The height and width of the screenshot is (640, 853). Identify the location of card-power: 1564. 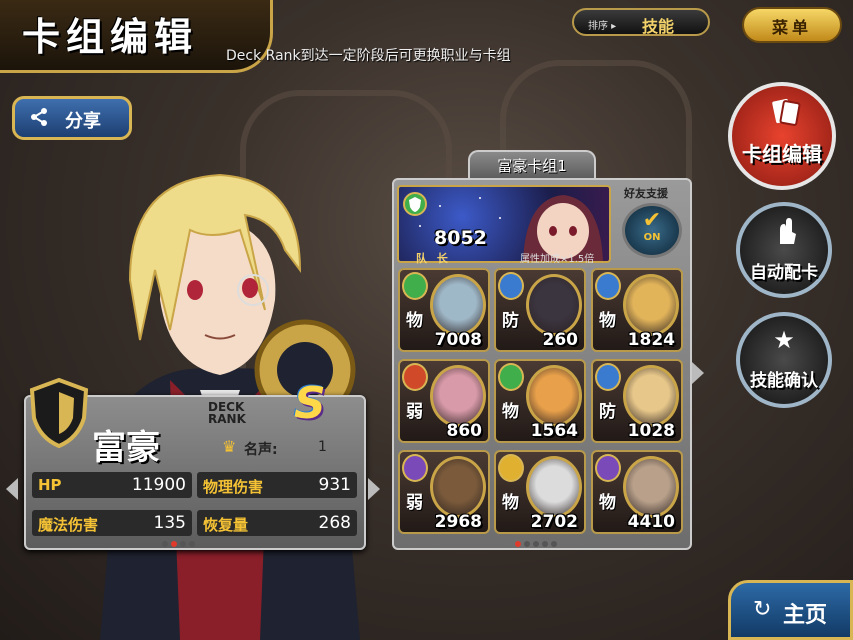
(554, 431).